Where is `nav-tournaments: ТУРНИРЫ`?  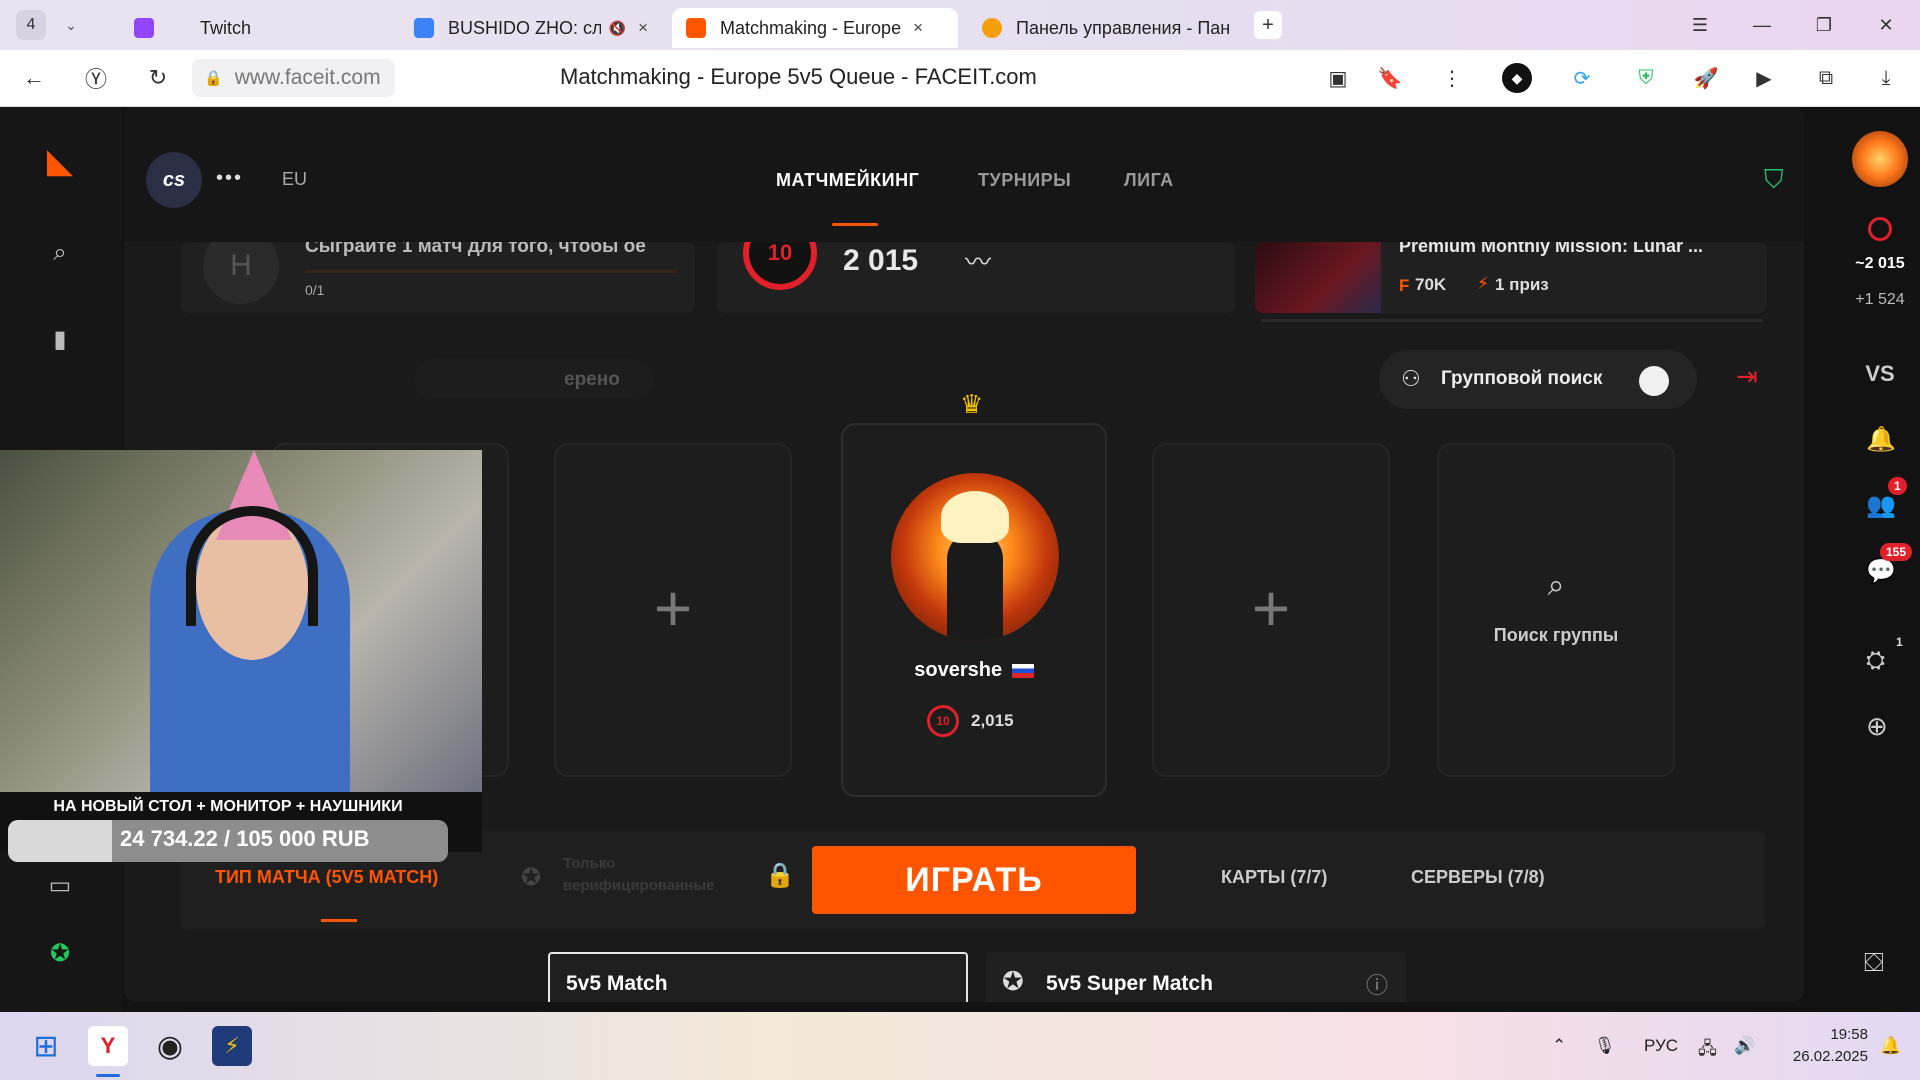 nav-tournaments: ТУРНИРЫ is located at coordinates (1024, 180).